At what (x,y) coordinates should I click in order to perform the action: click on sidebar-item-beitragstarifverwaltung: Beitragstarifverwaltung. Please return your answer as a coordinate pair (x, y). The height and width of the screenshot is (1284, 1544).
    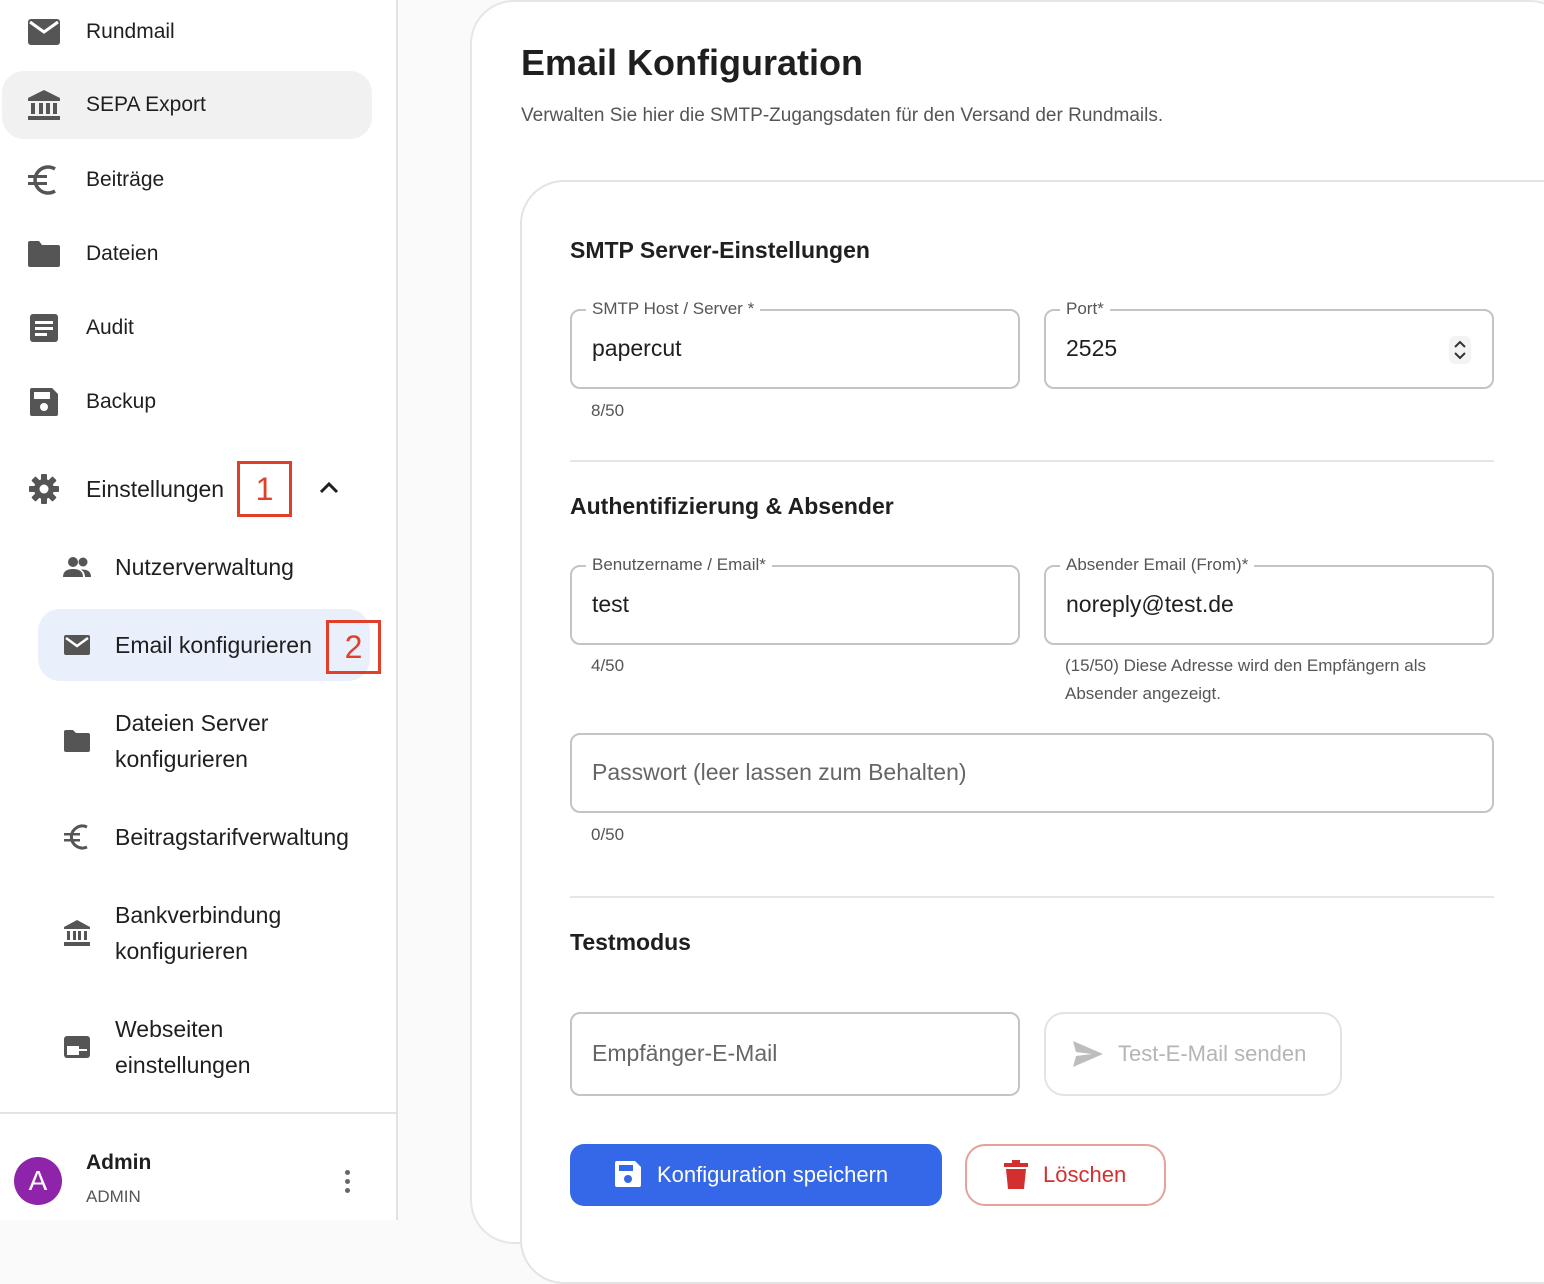
    Looking at the image, I should click on (204, 837).